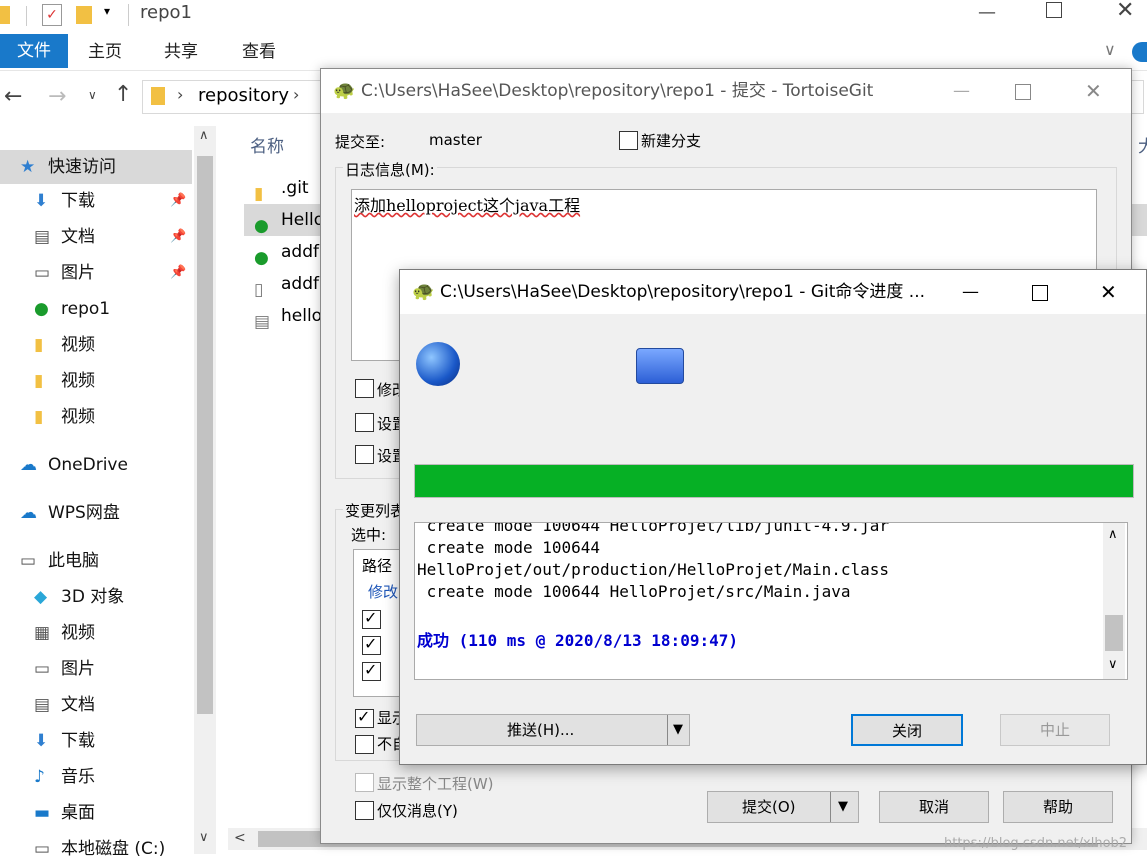 This screenshot has height=866, width=1147. What do you see at coordinates (107, 11) in the screenshot?
I see `quick-access-dropdown-icon: ▾` at bounding box center [107, 11].